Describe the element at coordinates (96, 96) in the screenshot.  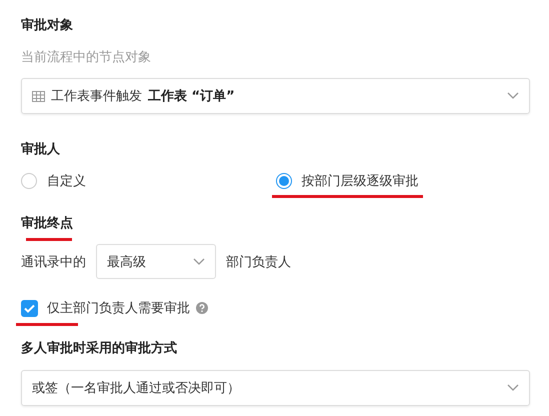
I see `trigger-label: 工作表事件触发` at that location.